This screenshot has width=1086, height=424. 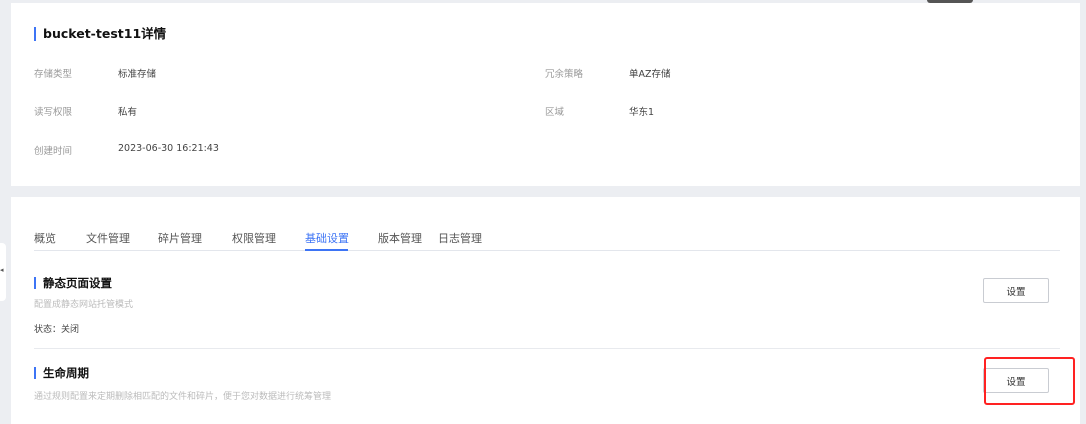 I want to click on tab-files: 文件管理, so click(x=108, y=238).